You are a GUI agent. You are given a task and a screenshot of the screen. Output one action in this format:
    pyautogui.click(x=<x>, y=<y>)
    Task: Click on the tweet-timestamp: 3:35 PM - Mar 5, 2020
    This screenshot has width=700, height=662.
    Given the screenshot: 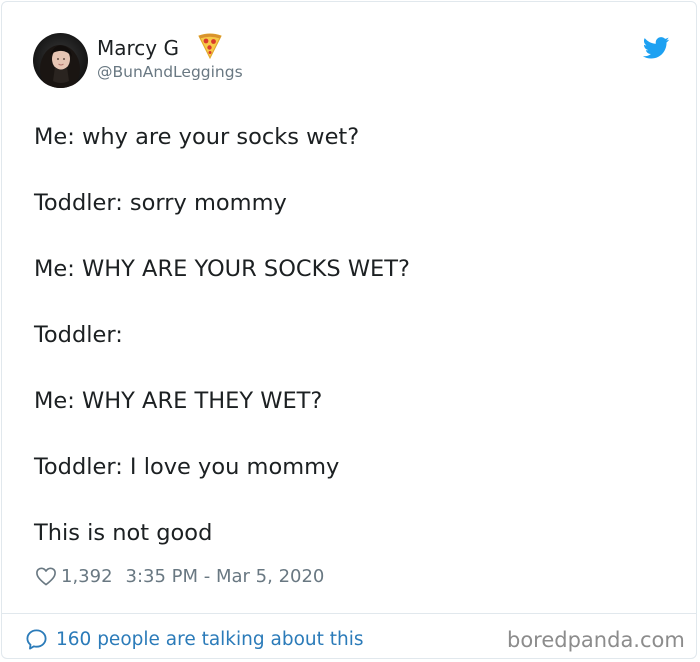 What is the action you would take?
    pyautogui.click(x=225, y=576)
    